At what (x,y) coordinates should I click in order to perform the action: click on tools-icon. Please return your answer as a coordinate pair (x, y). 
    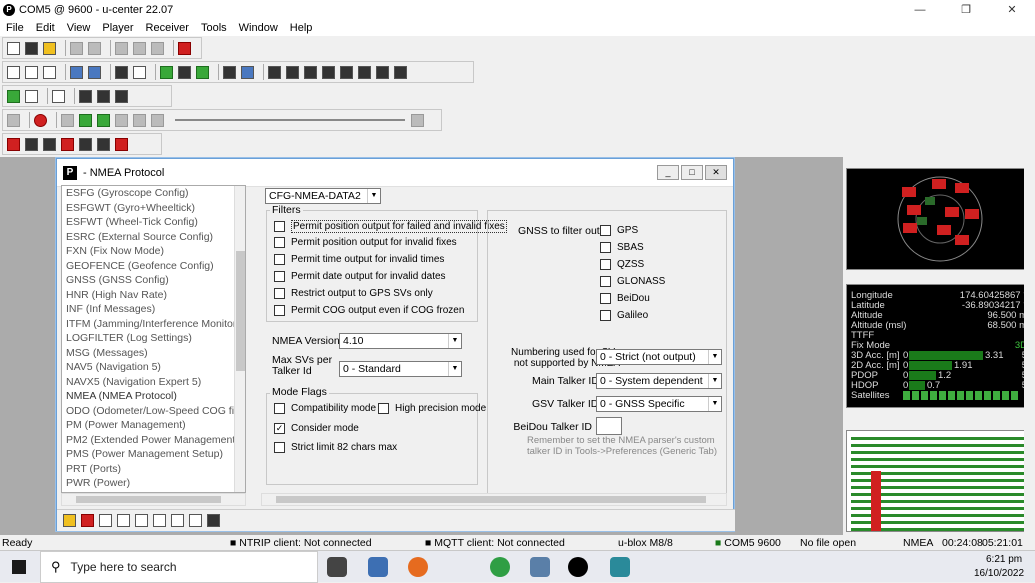
    Looking at the image, I should click on (141, 520).